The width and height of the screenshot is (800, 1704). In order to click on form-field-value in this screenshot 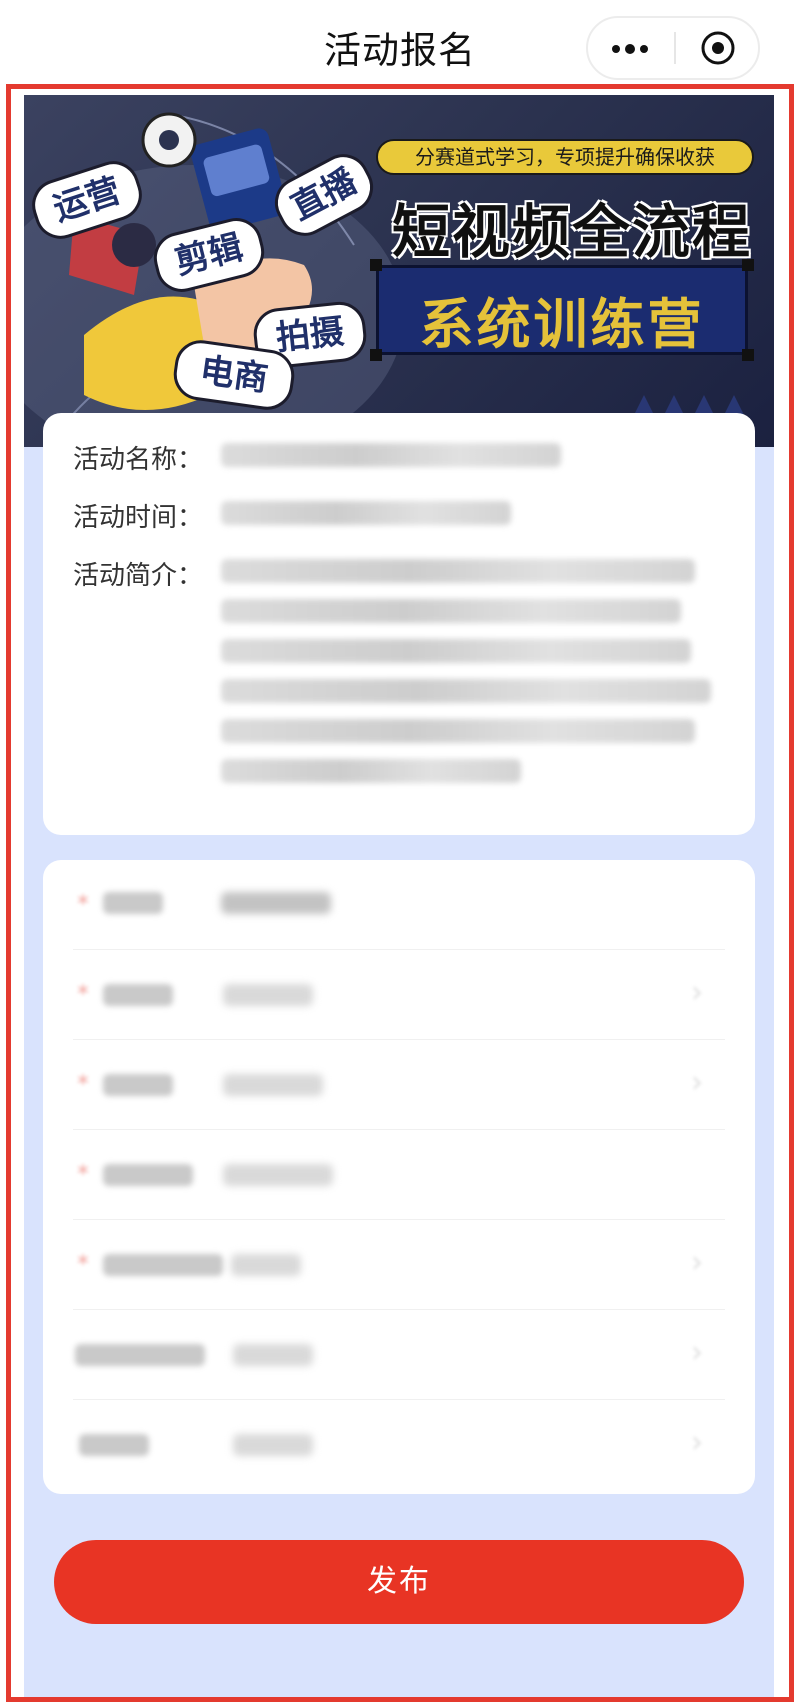, I will do `click(276, 903)`.